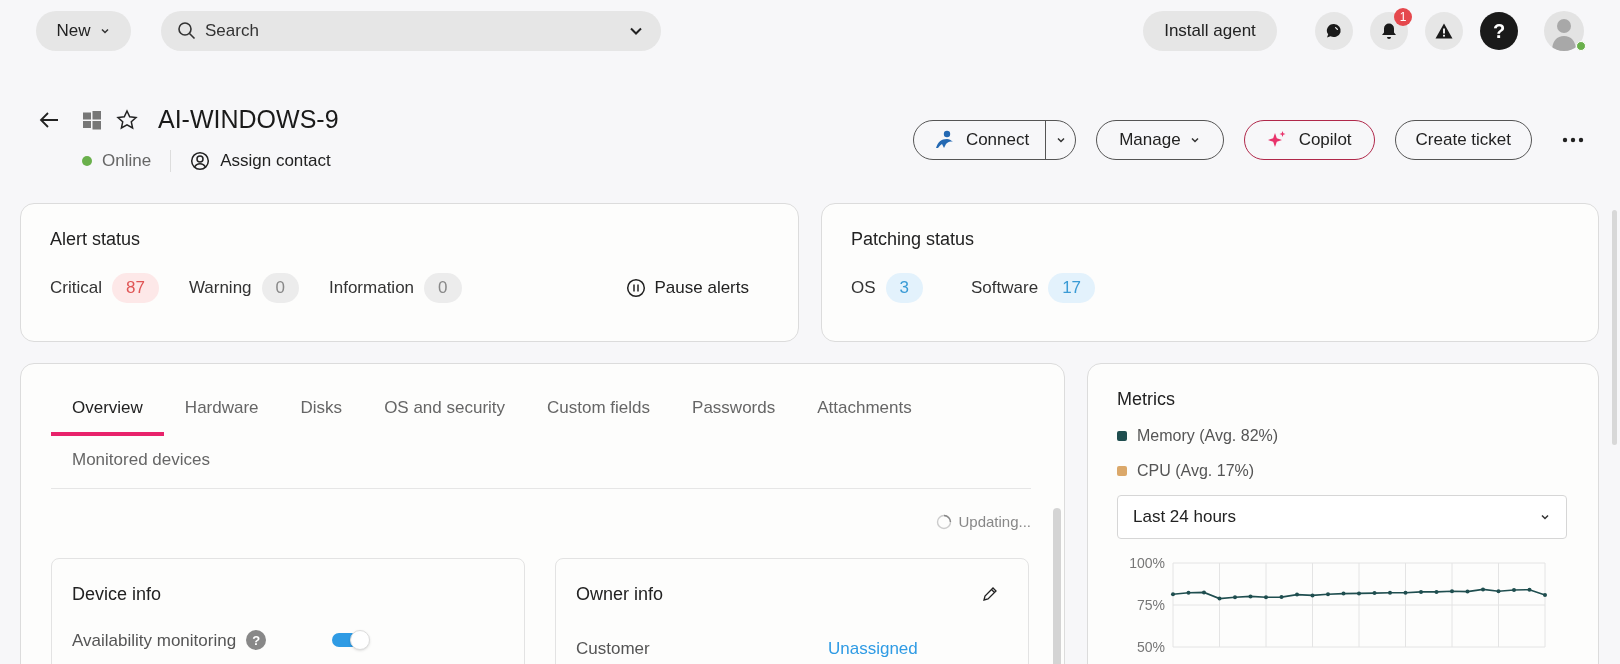  I want to click on toggle-switch, so click(351, 640).